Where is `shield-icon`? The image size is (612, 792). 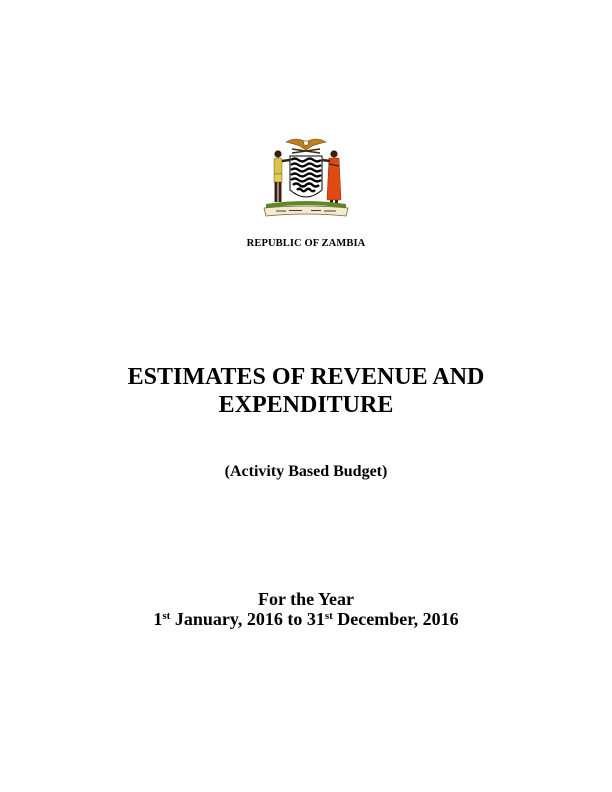
shield-icon is located at coordinates (306, 176).